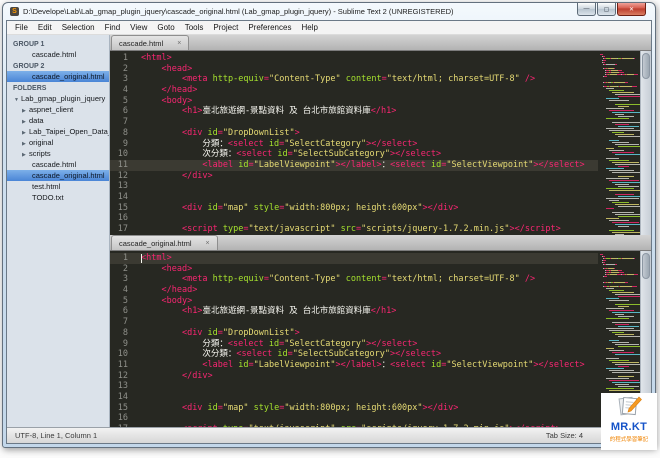  Describe the element at coordinates (125, 58) in the screenshot. I see `line-number: 1` at that location.